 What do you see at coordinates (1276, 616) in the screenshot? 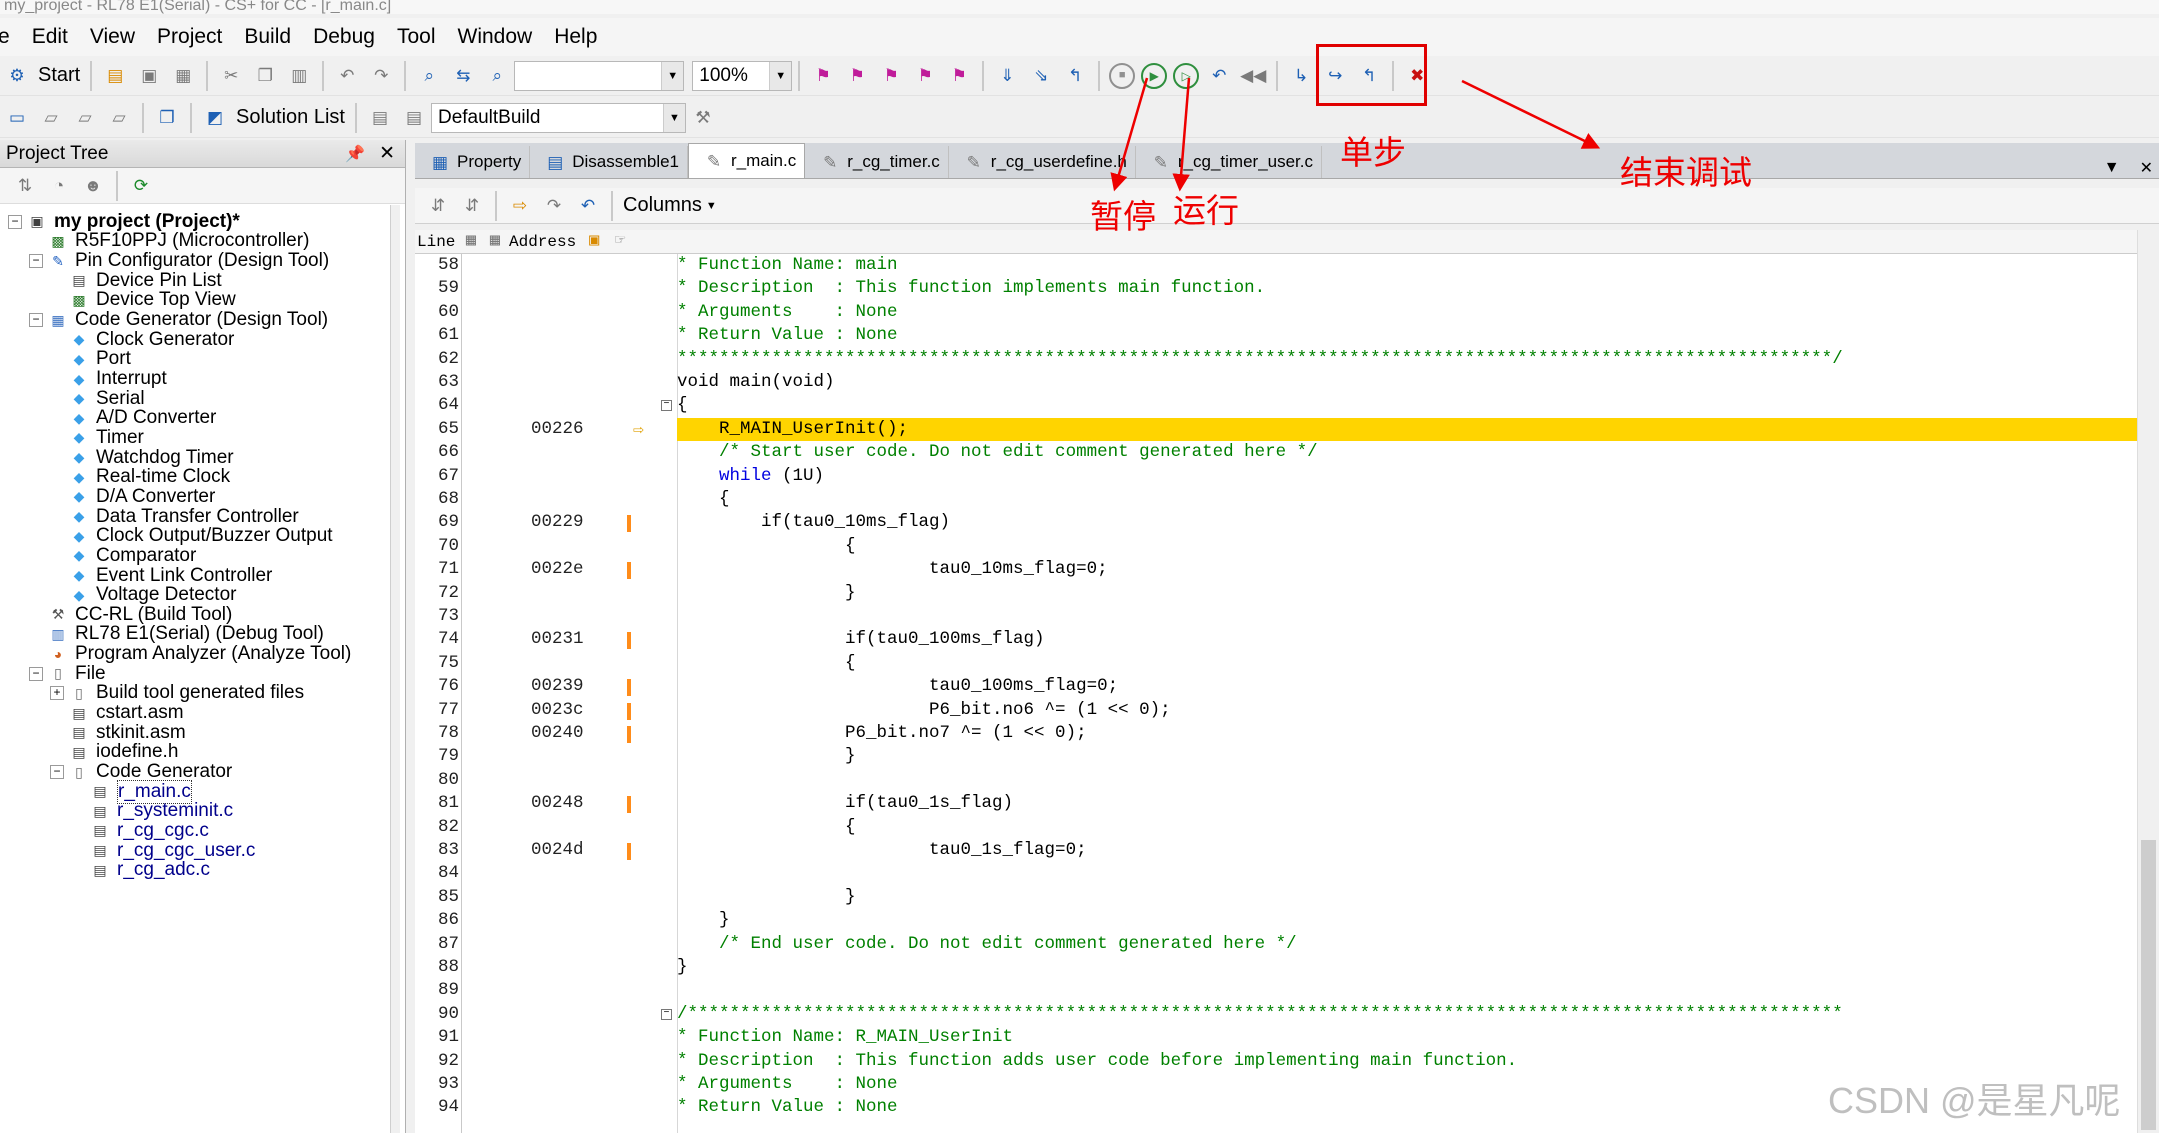
I see `code-line: 73` at bounding box center [1276, 616].